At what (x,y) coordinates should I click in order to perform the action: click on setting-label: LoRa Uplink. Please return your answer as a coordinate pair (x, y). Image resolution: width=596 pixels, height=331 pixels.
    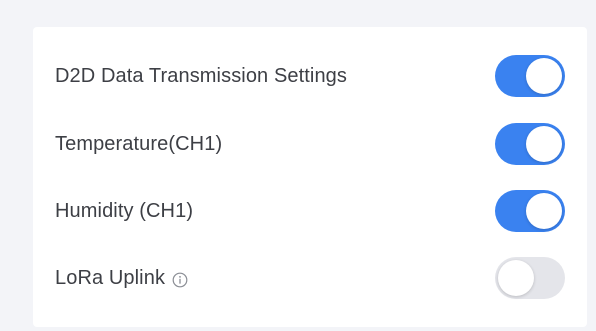
    Looking at the image, I should click on (121, 278).